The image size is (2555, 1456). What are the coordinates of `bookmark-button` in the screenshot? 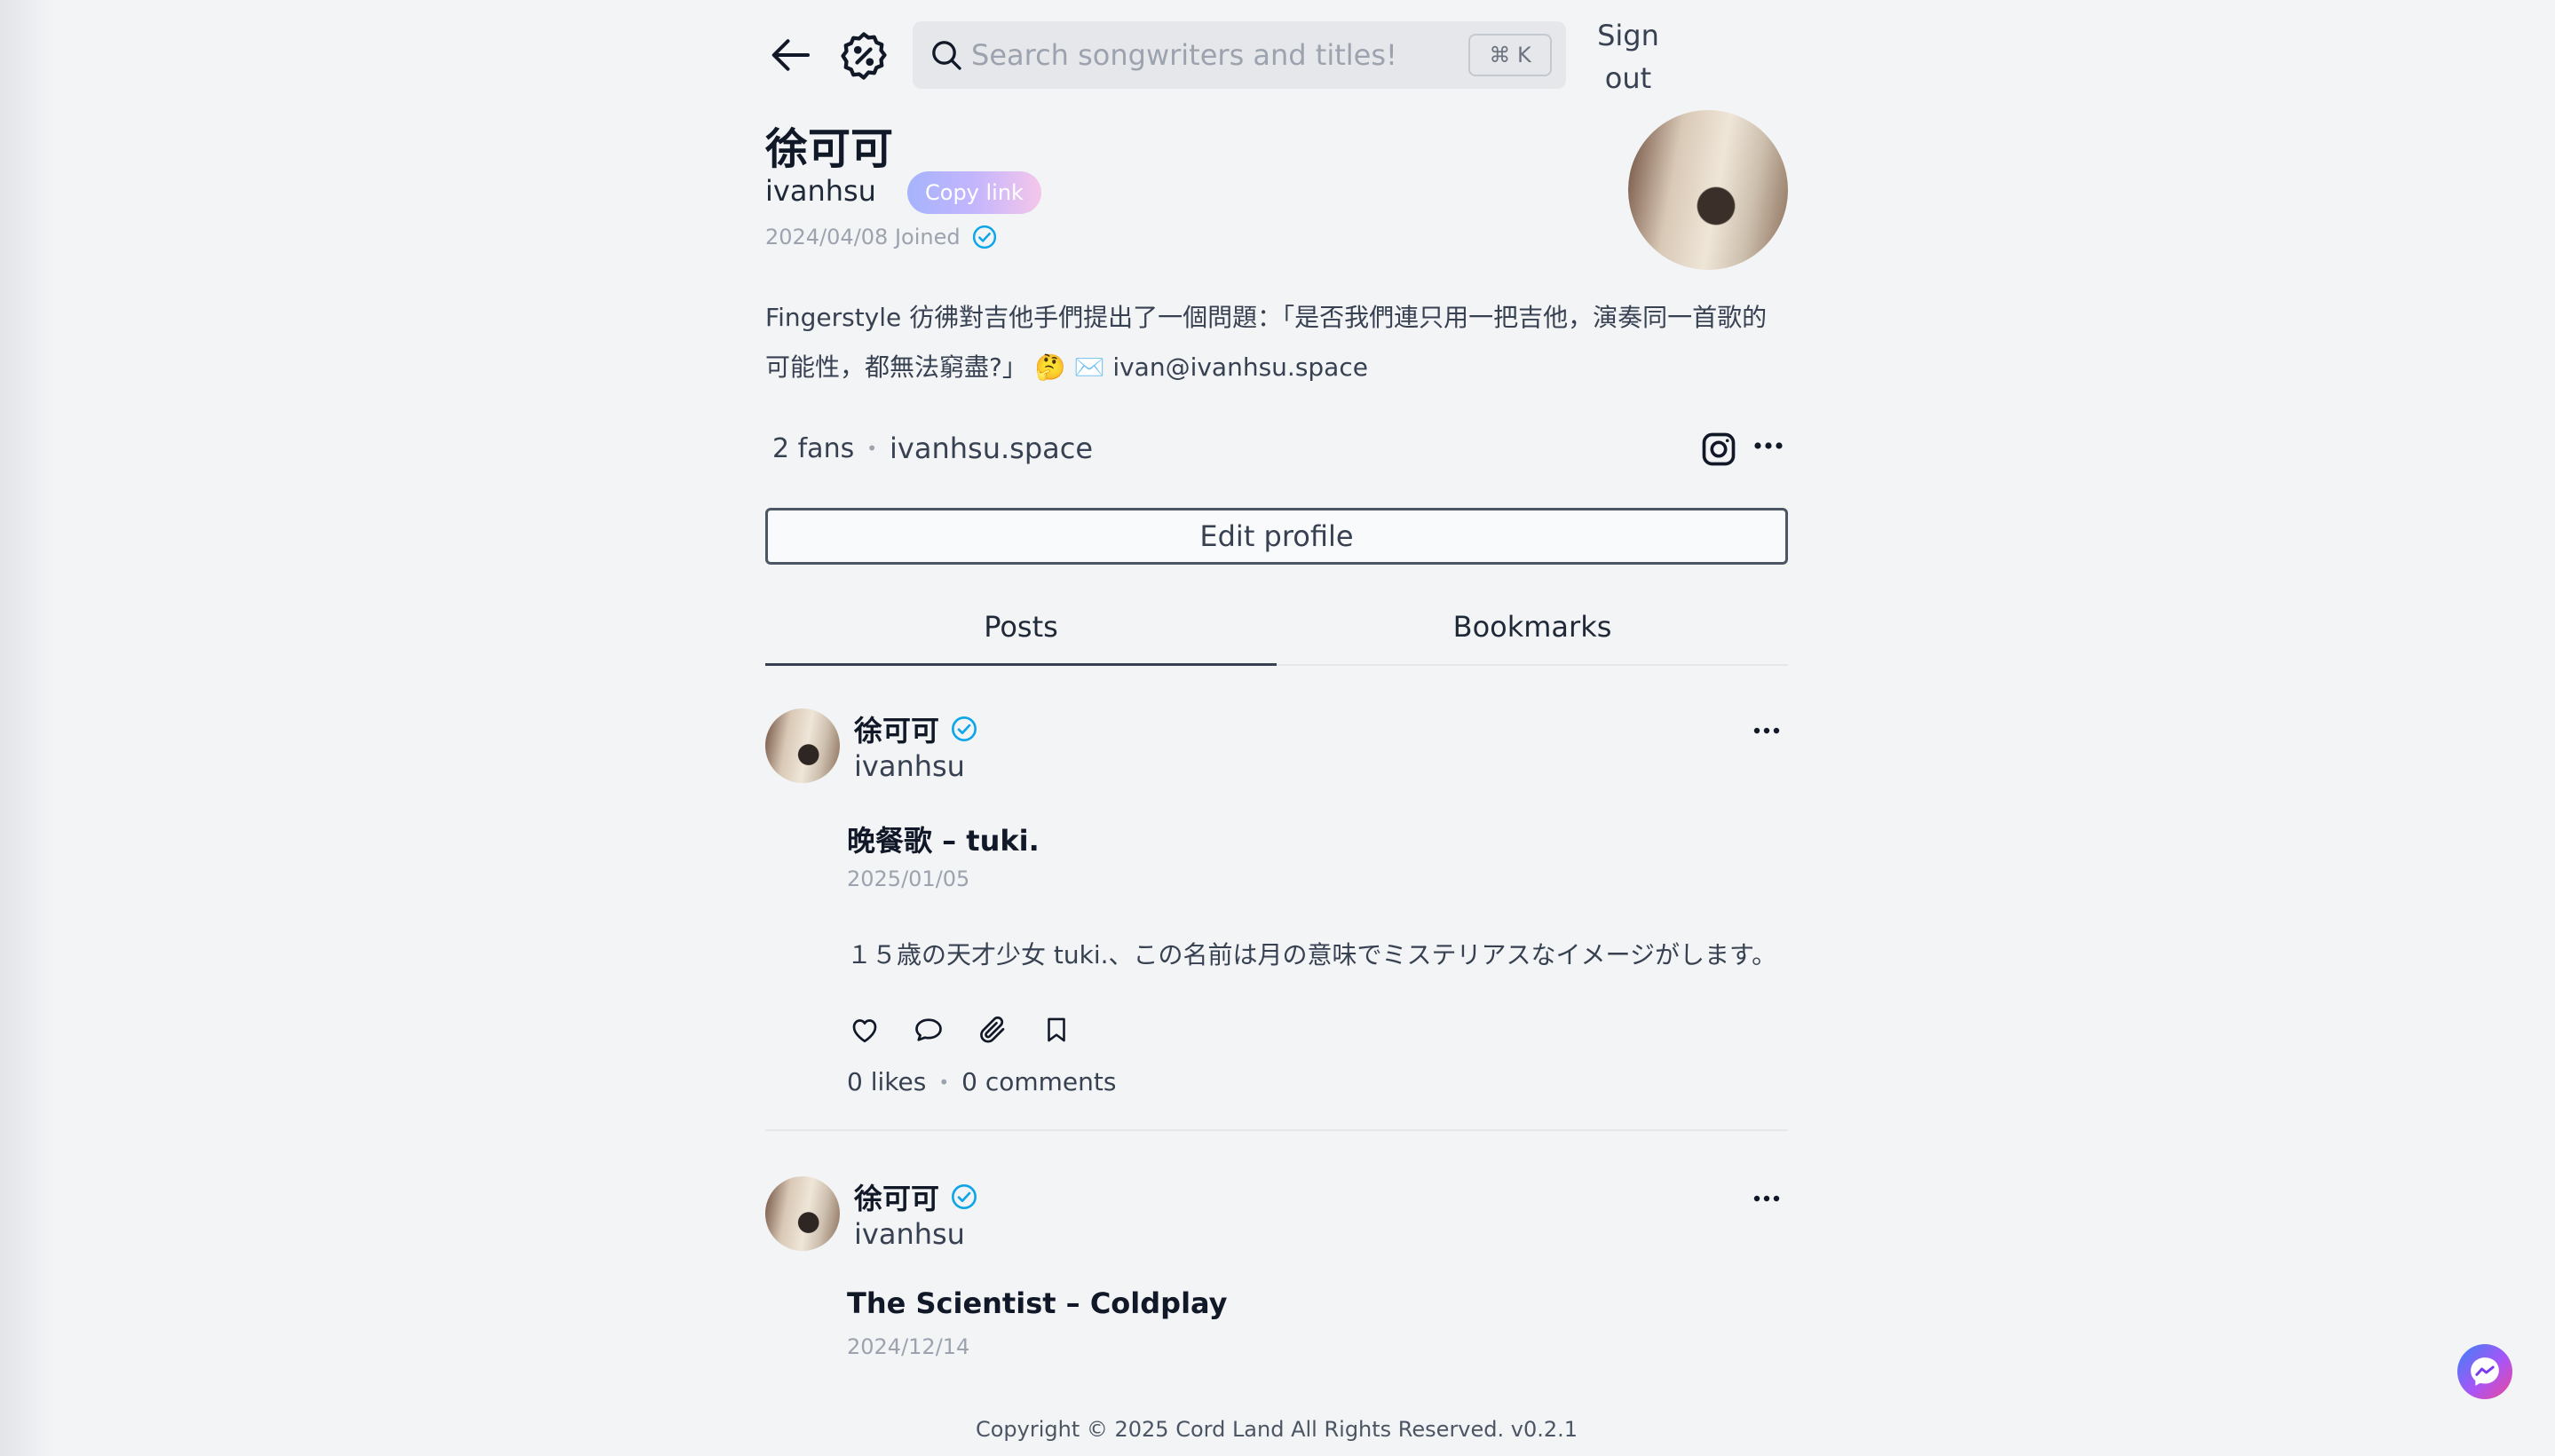 It's located at (1056, 1029).